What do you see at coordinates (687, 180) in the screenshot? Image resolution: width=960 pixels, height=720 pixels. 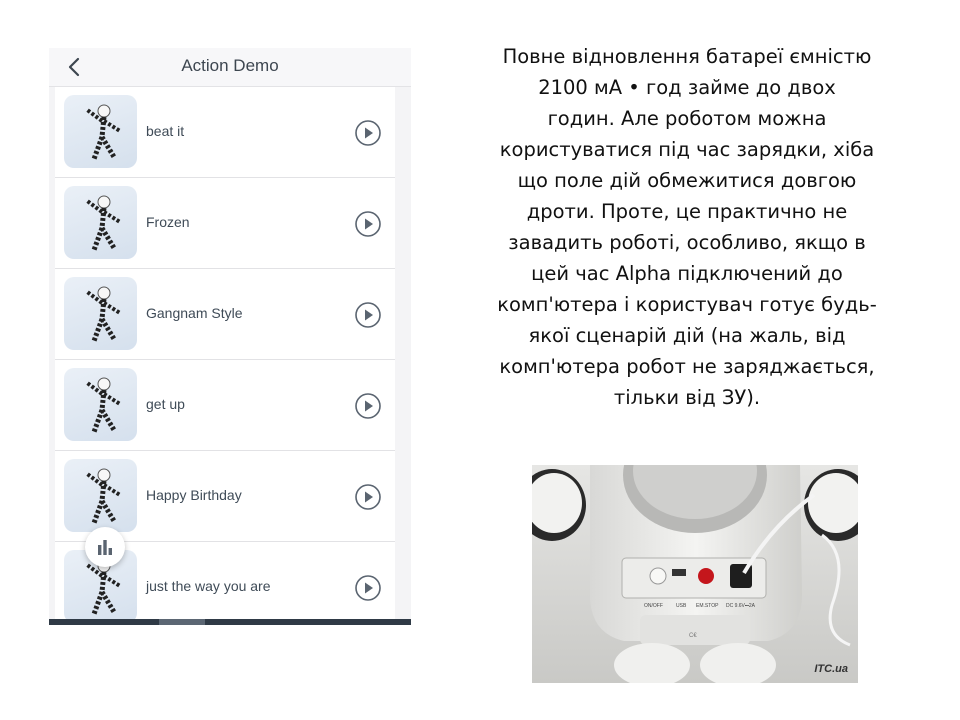 I see `description-line: що поле дій обмежитися довгою` at bounding box center [687, 180].